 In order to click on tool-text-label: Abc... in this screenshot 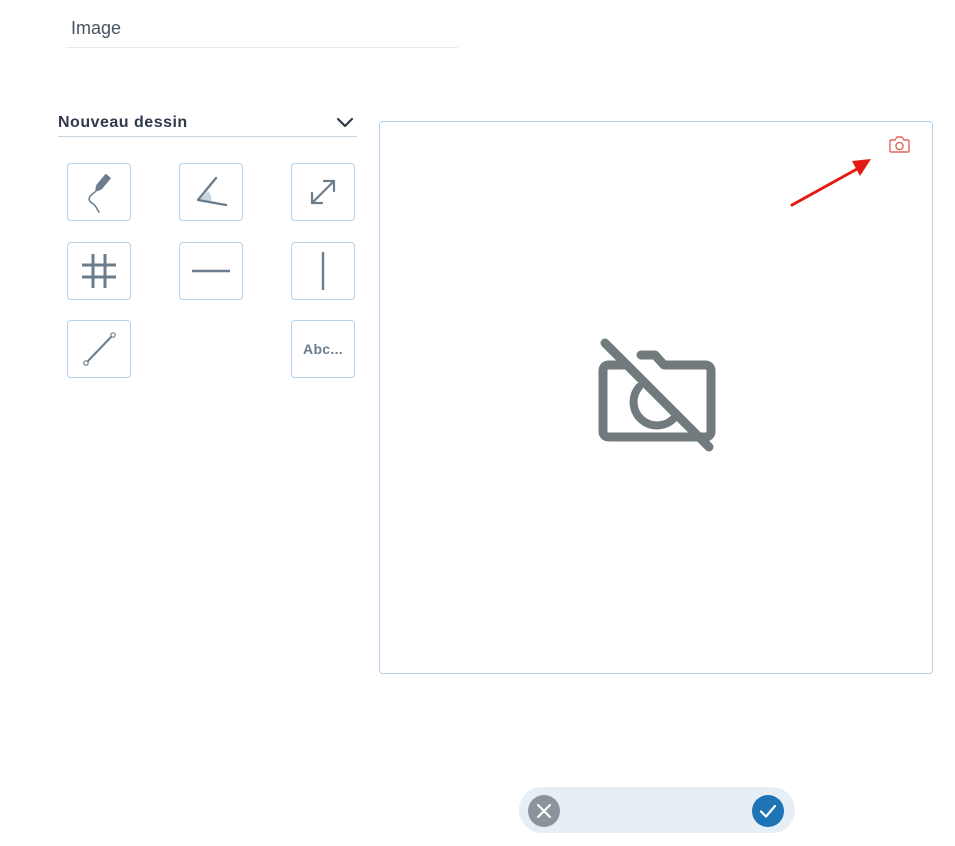, I will do `click(323, 349)`.